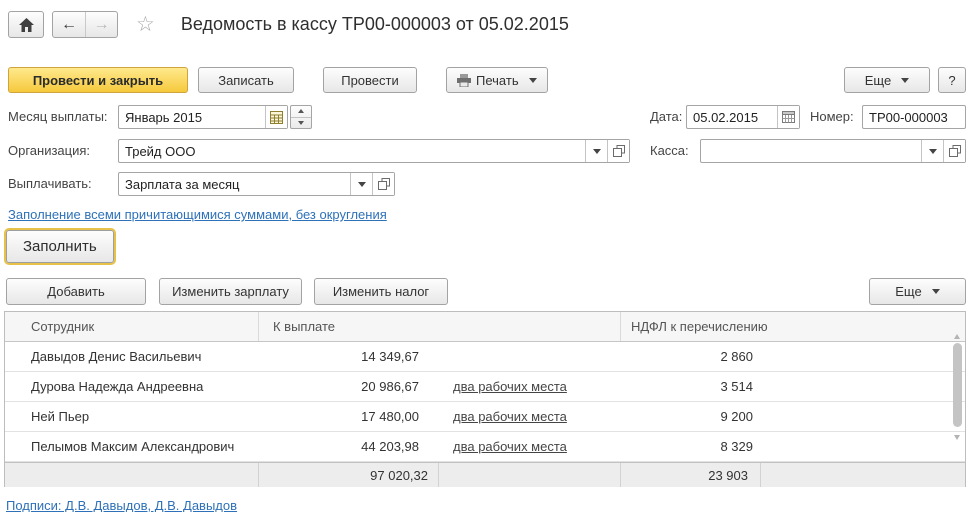 The image size is (974, 512). I want to click on pay-field, so click(256, 184).